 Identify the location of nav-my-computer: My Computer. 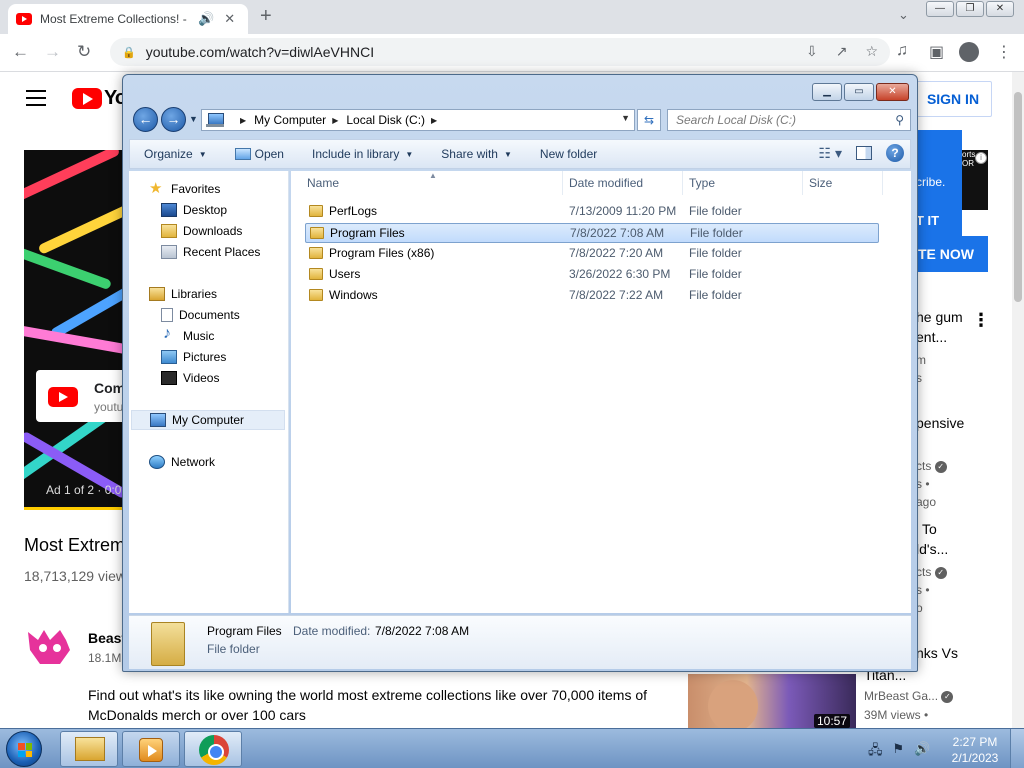
(208, 420).